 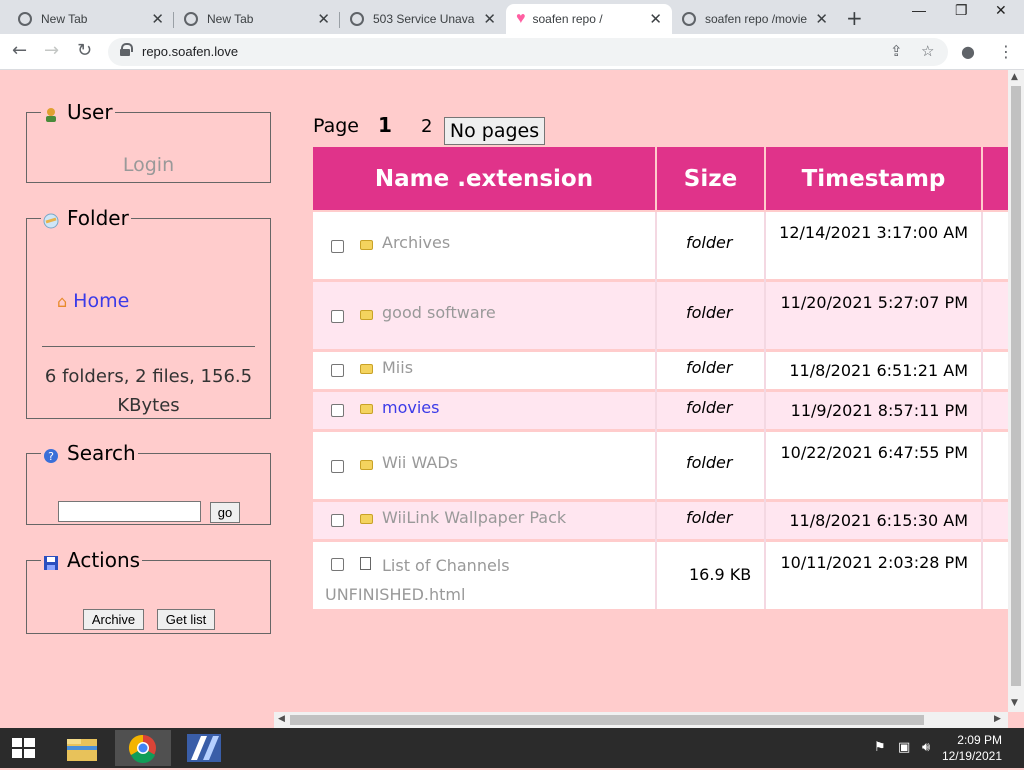 What do you see at coordinates (190, 51) in the screenshot?
I see `url-text: repo.soafen.love` at bounding box center [190, 51].